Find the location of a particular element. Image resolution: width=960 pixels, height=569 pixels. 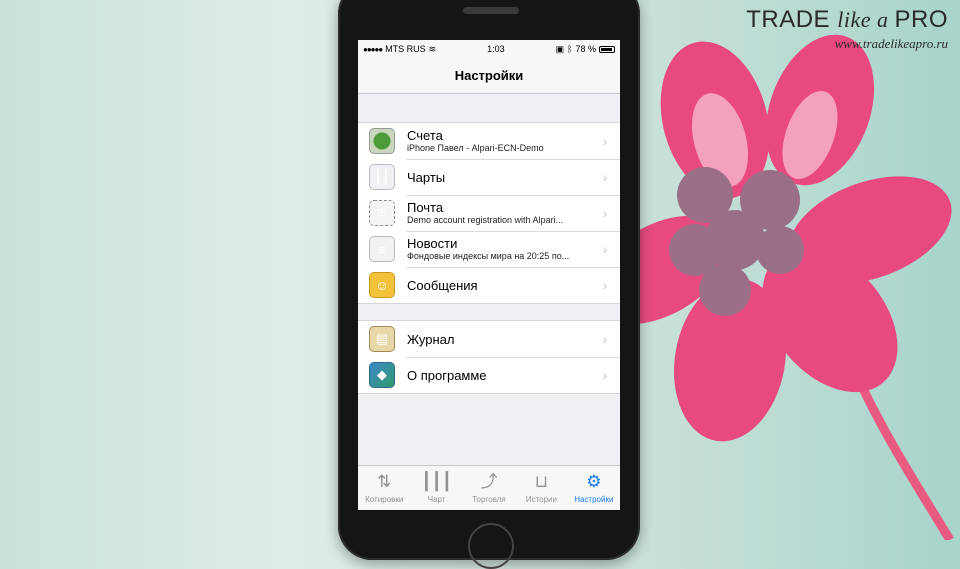

carrier-label: MTS RUS is located at coordinates (405, 49).